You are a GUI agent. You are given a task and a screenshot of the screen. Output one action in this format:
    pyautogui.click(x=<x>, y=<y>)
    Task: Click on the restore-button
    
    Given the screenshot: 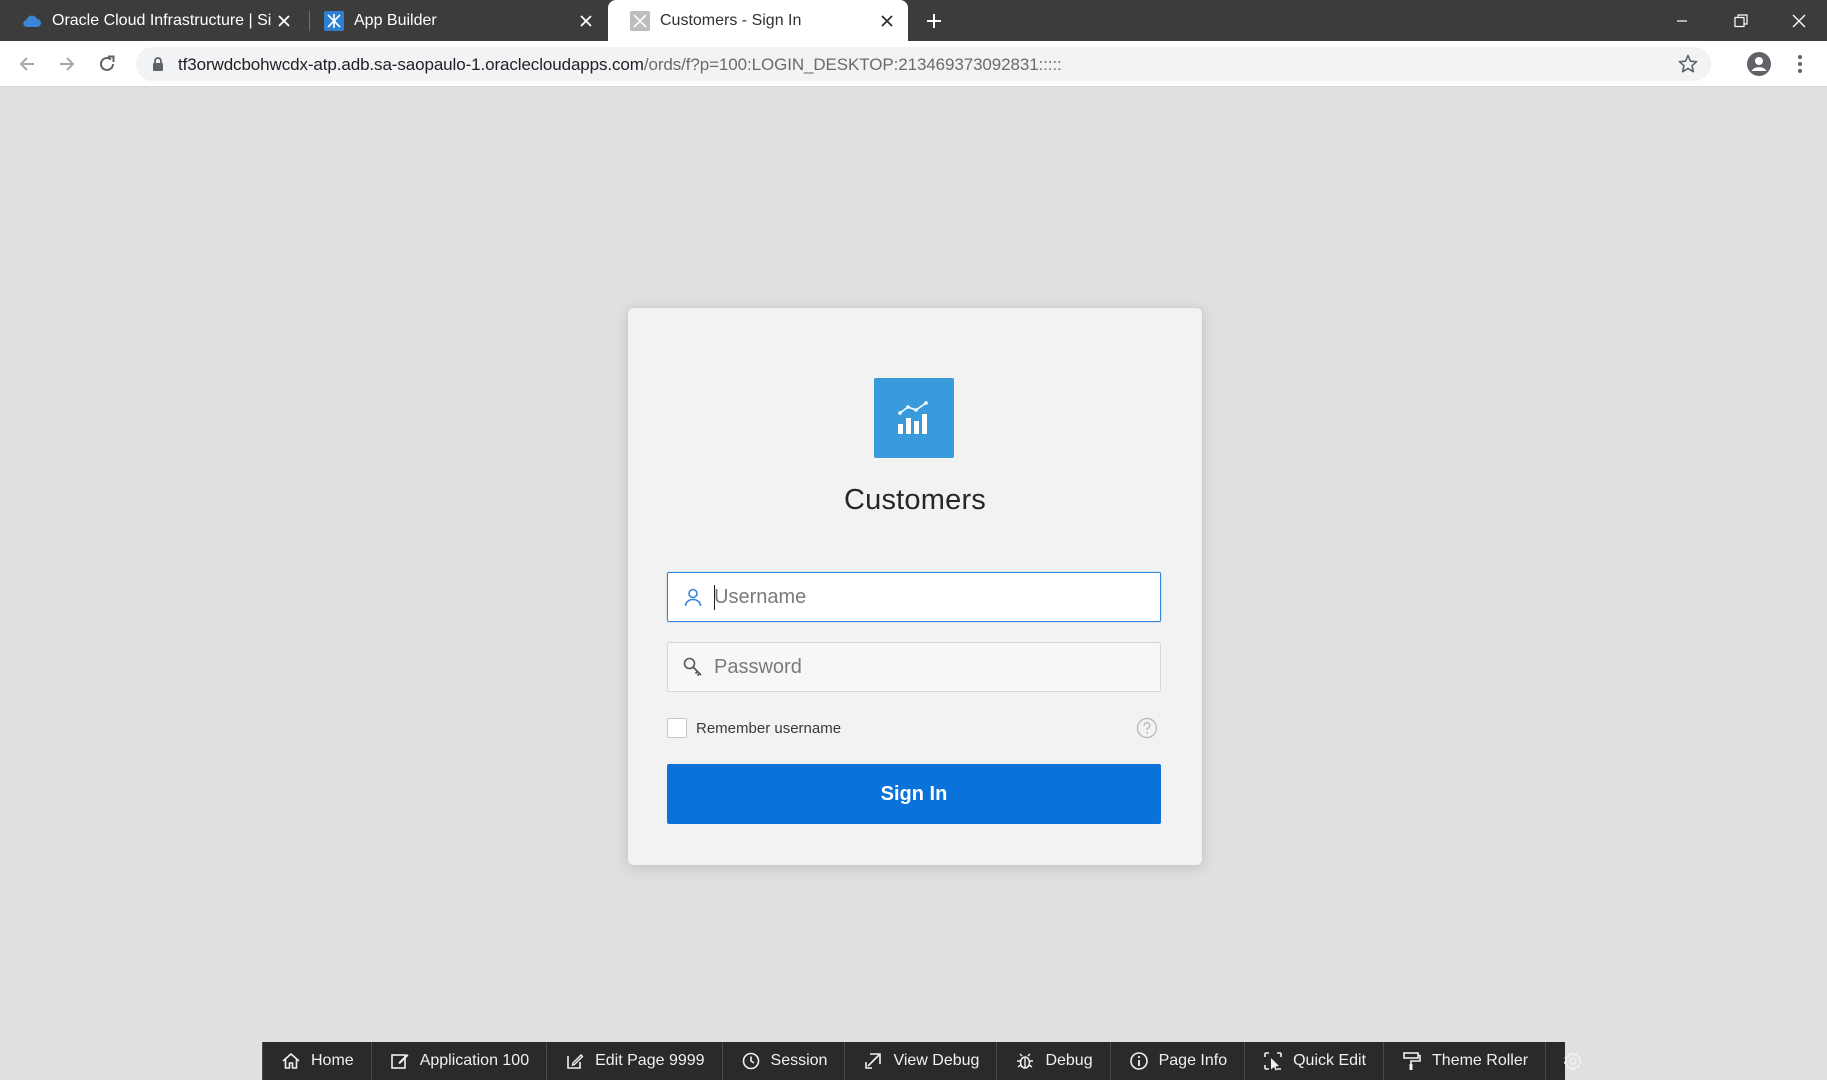 What is the action you would take?
    pyautogui.click(x=1741, y=20)
    